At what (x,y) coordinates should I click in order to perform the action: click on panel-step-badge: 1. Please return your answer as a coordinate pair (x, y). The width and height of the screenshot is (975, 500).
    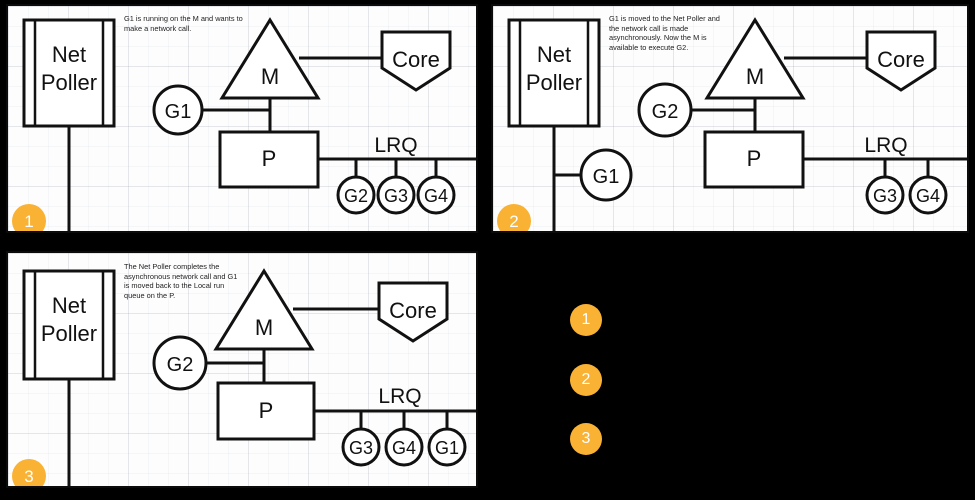
    Looking at the image, I should click on (29, 217).